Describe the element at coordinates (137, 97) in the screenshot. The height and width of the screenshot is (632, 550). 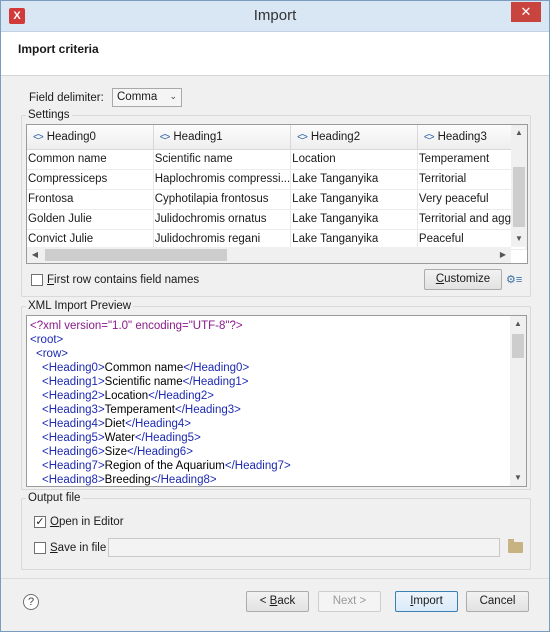
I see `field-delimiter-value: Comma` at that location.